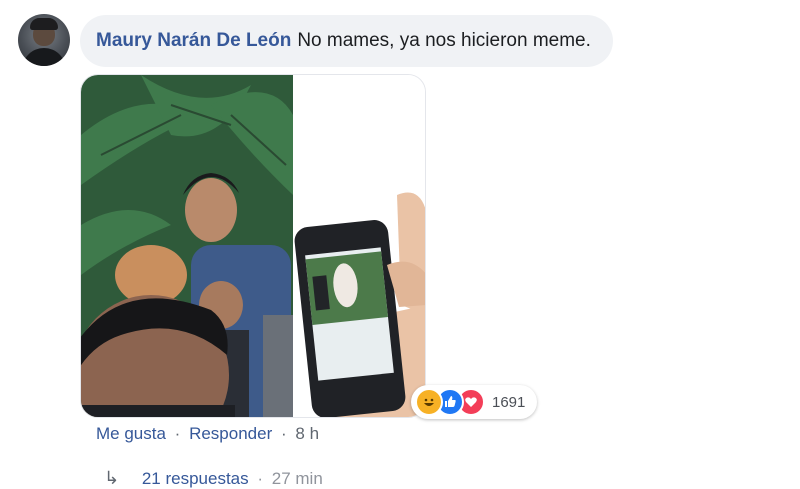 Image resolution: width=800 pixels, height=489 pixels. What do you see at coordinates (429, 402) in the screenshot?
I see `haha-icon` at bounding box center [429, 402].